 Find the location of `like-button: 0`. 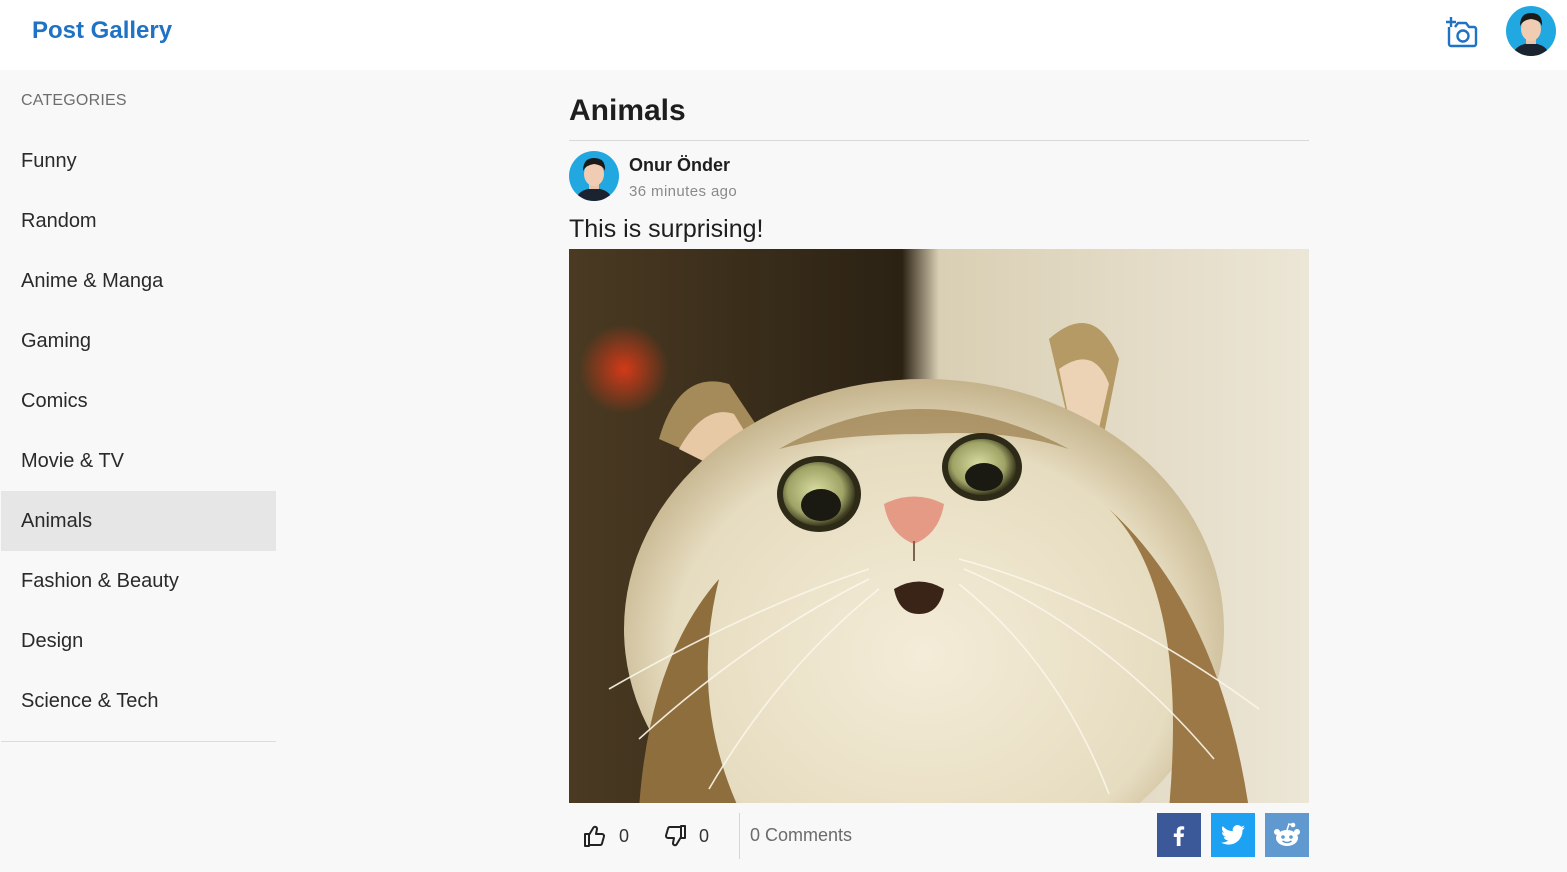

like-button: 0 is located at coordinates (606, 836).